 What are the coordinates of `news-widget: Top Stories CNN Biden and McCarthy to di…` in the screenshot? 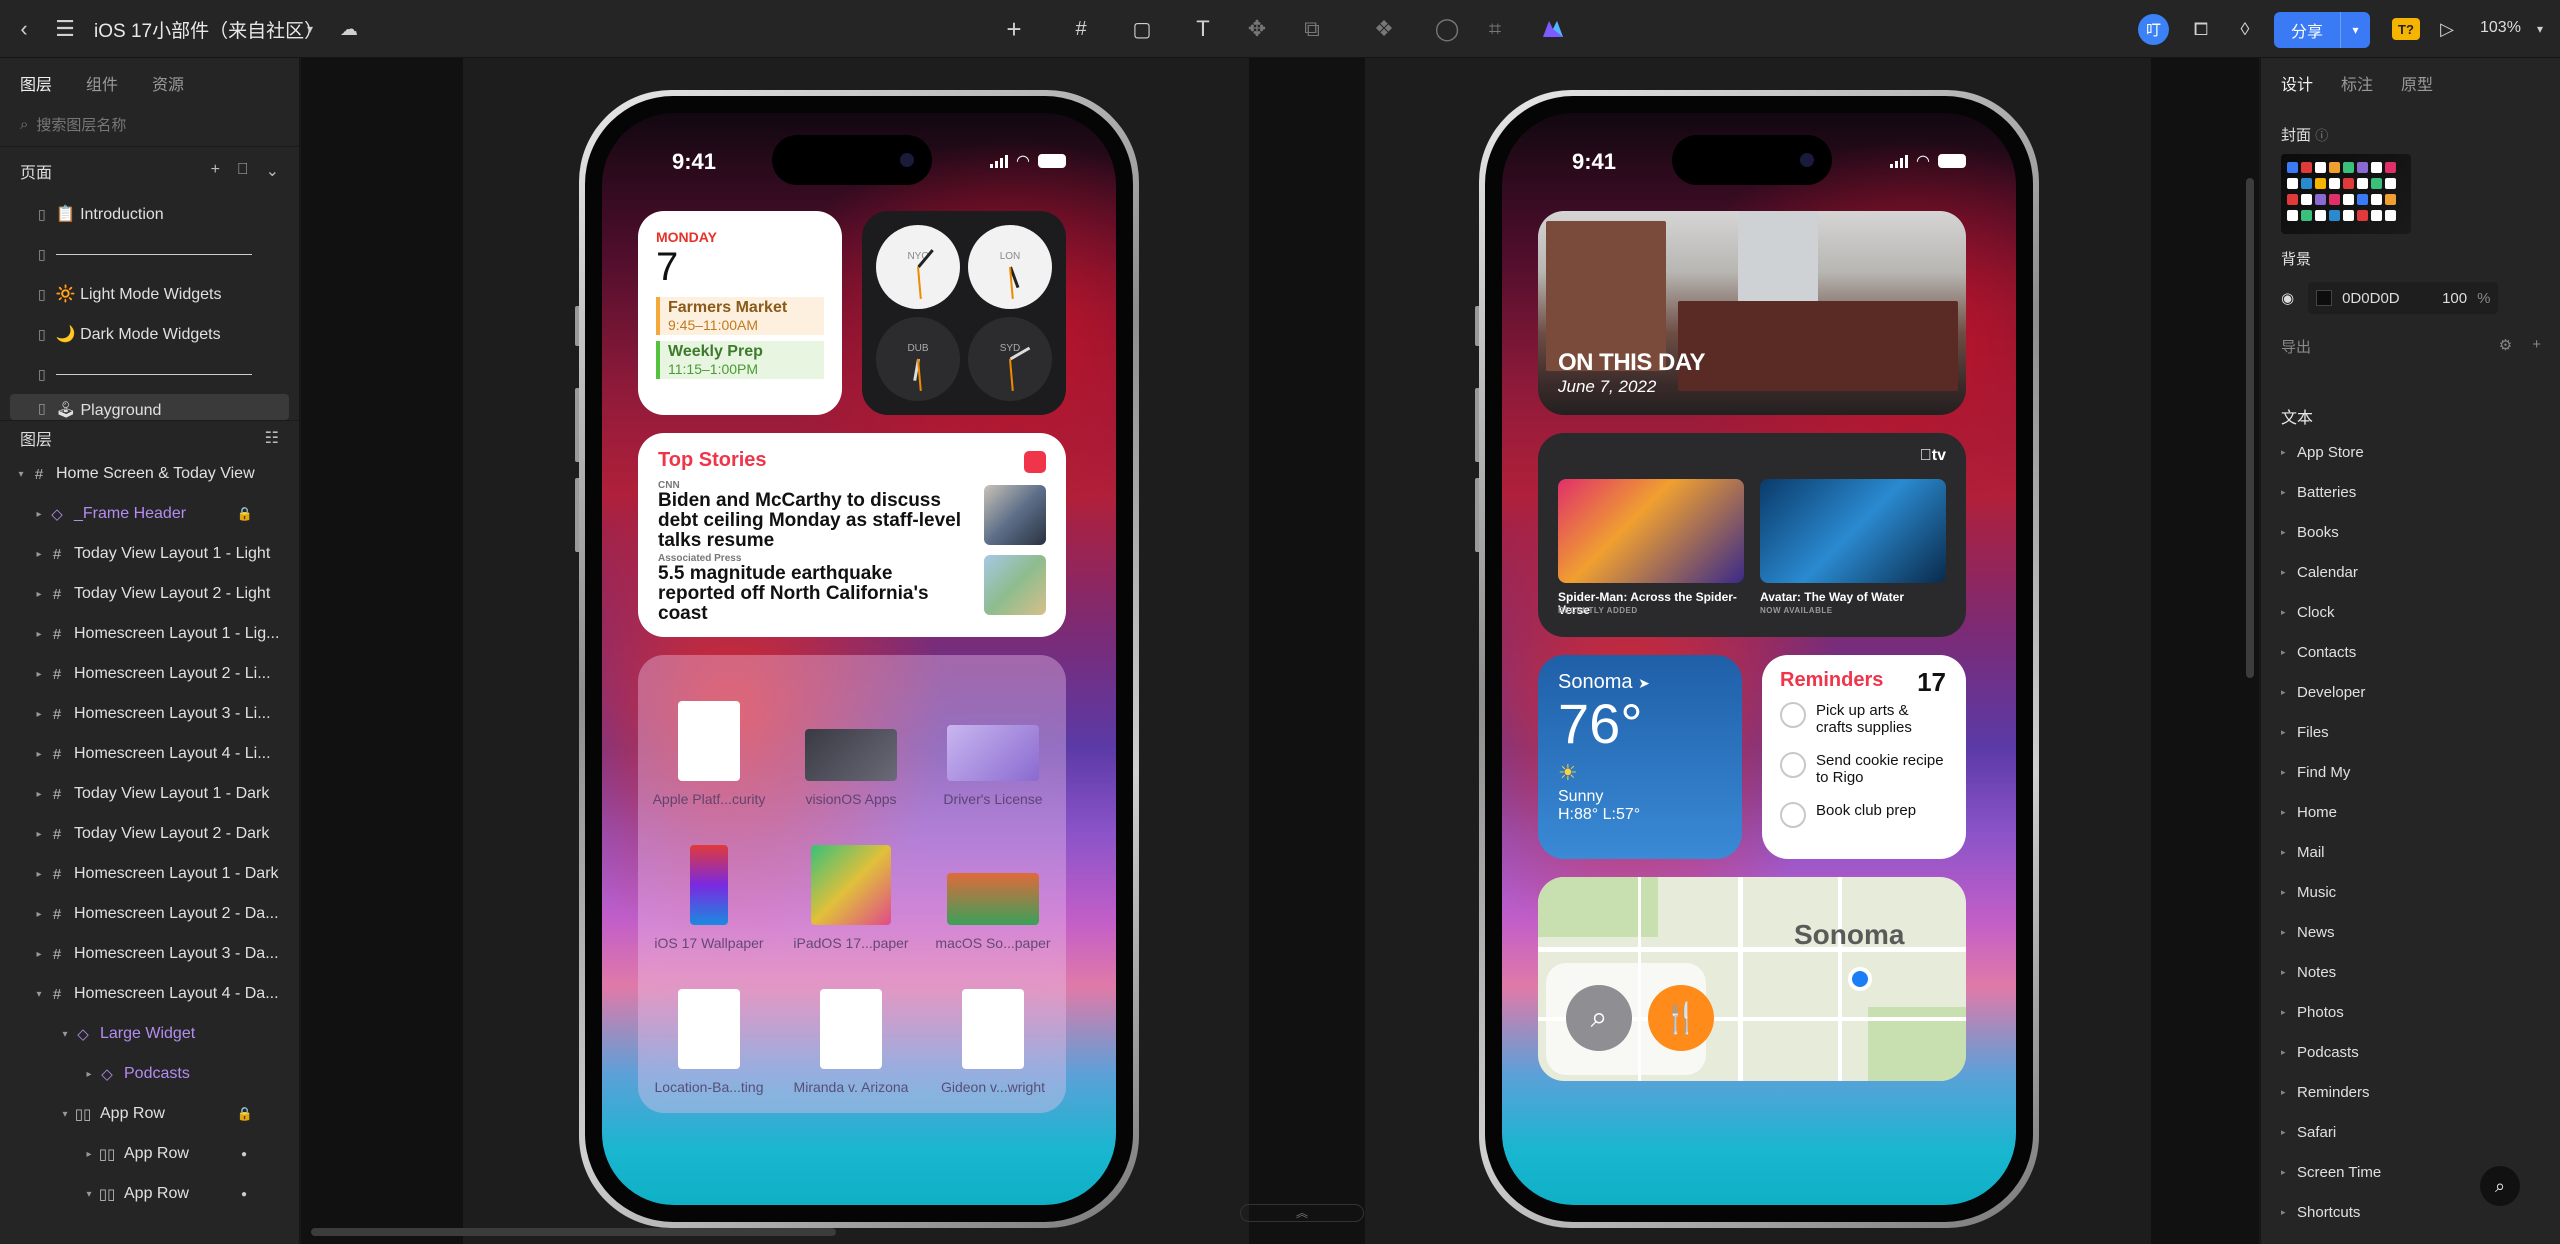 It's located at (852, 535).